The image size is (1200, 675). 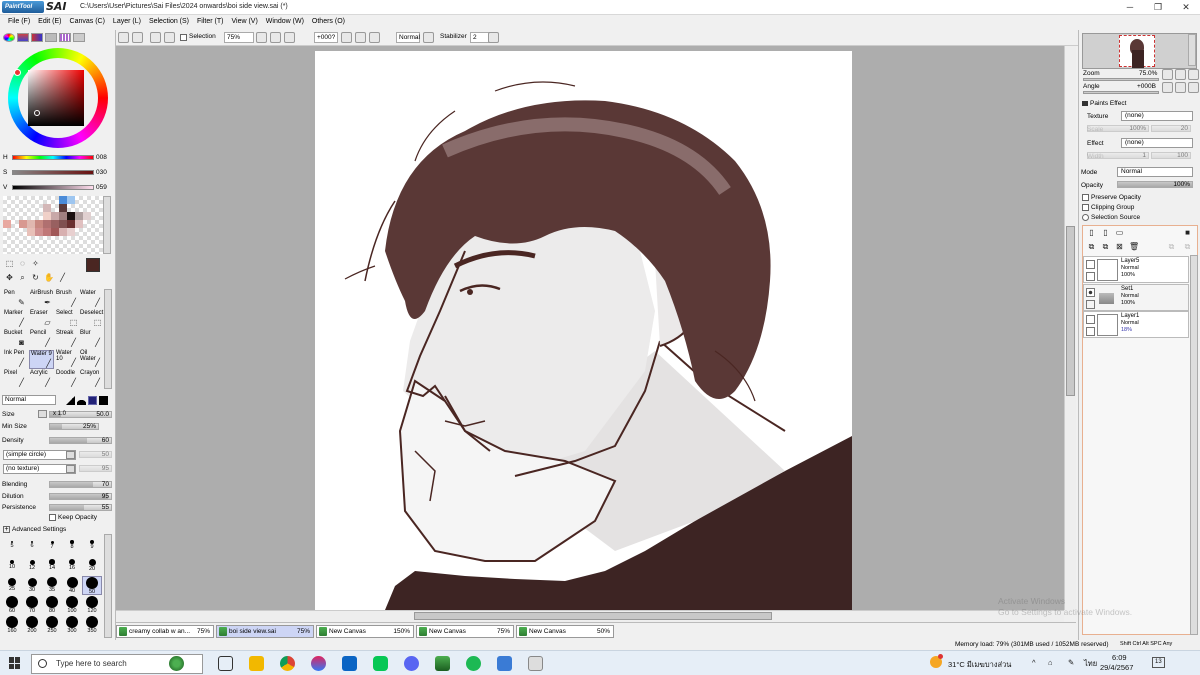 I want to click on file-explorer-icon, so click(x=256, y=663).